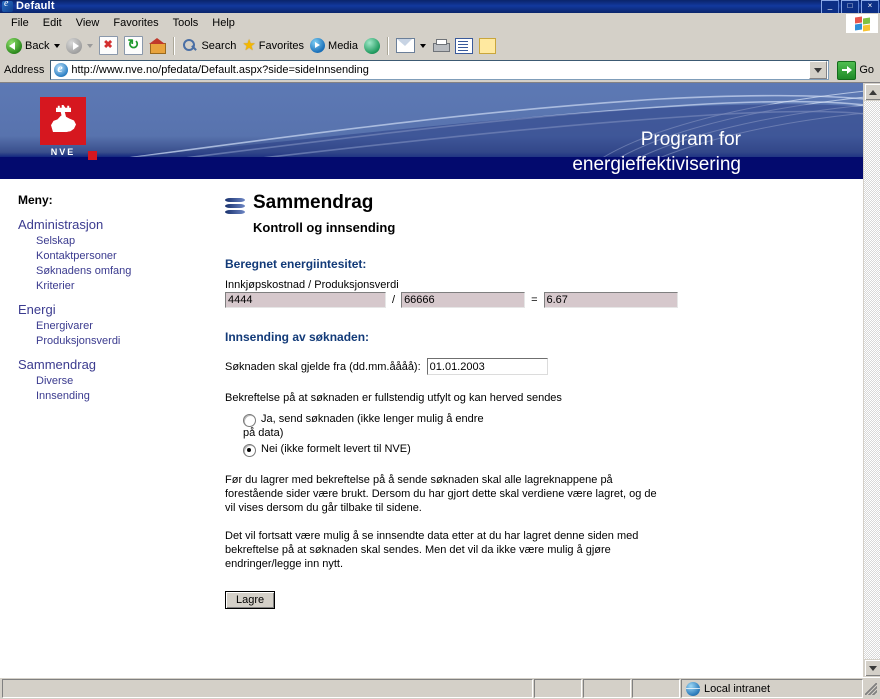 The image size is (880, 699). I want to click on banner-title-line2: energieffektivisering, so click(656, 164).